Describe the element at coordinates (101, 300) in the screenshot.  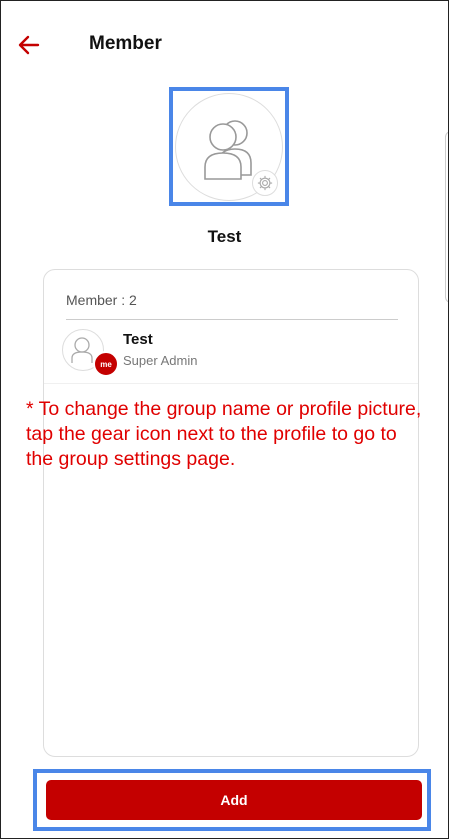
I see `member-count: Member : 2` at that location.